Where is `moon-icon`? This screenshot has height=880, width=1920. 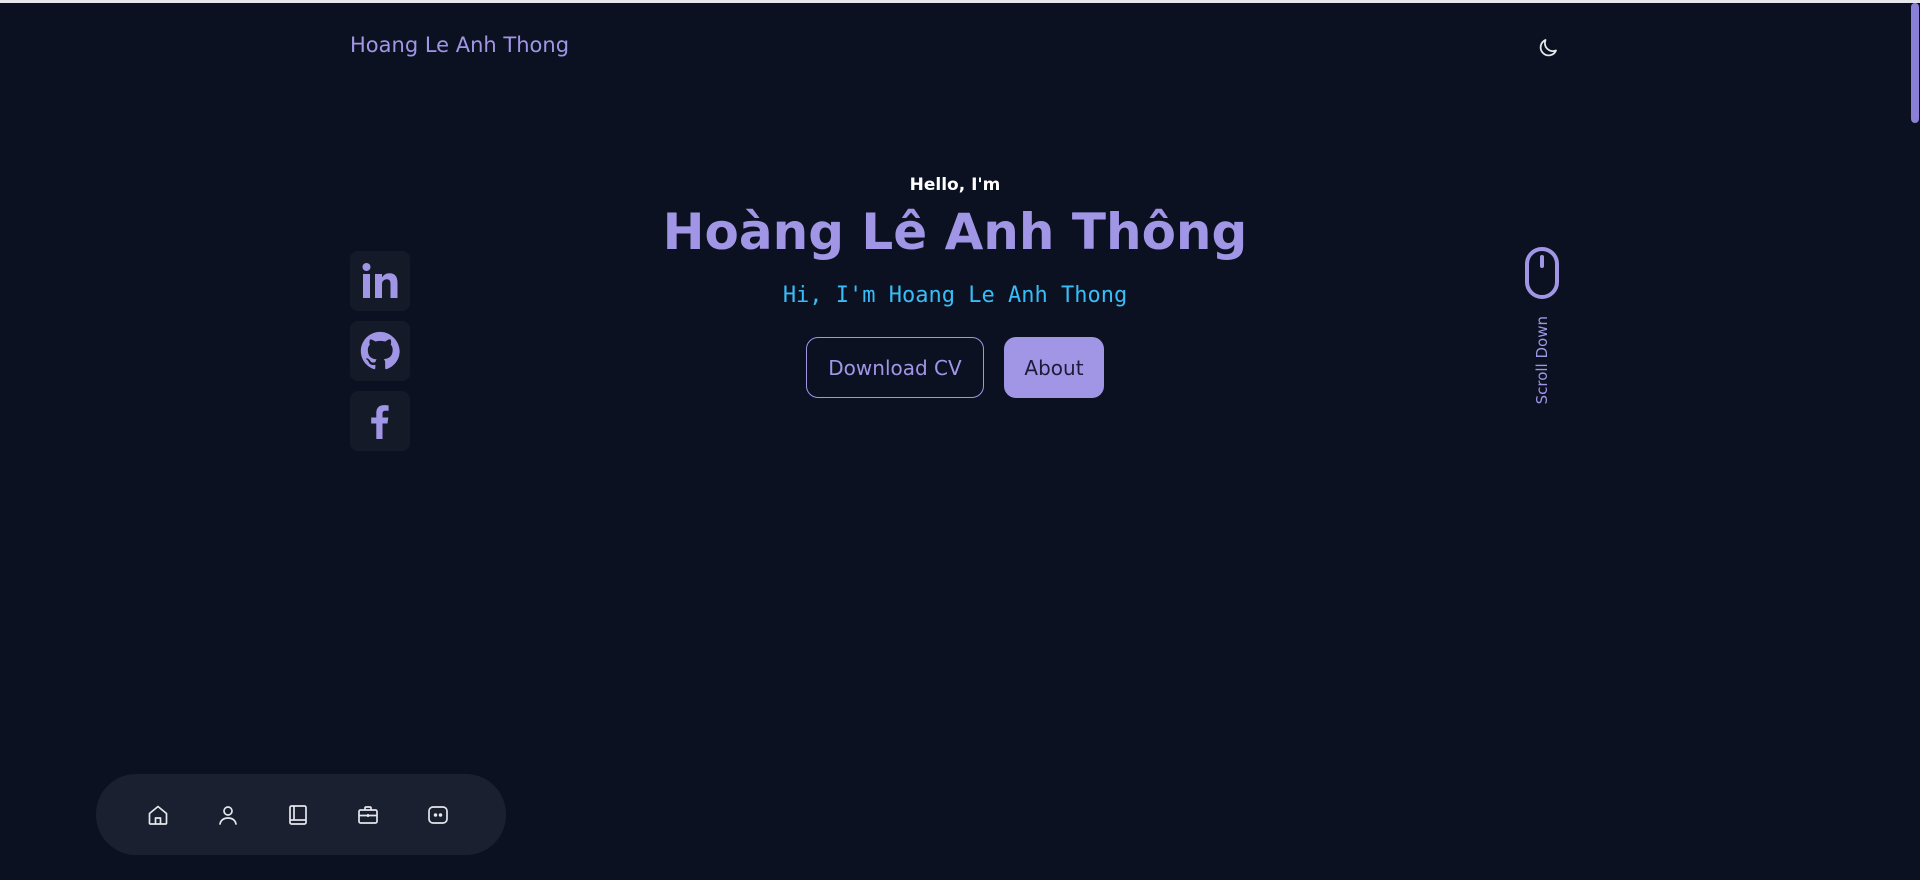 moon-icon is located at coordinates (1548, 48).